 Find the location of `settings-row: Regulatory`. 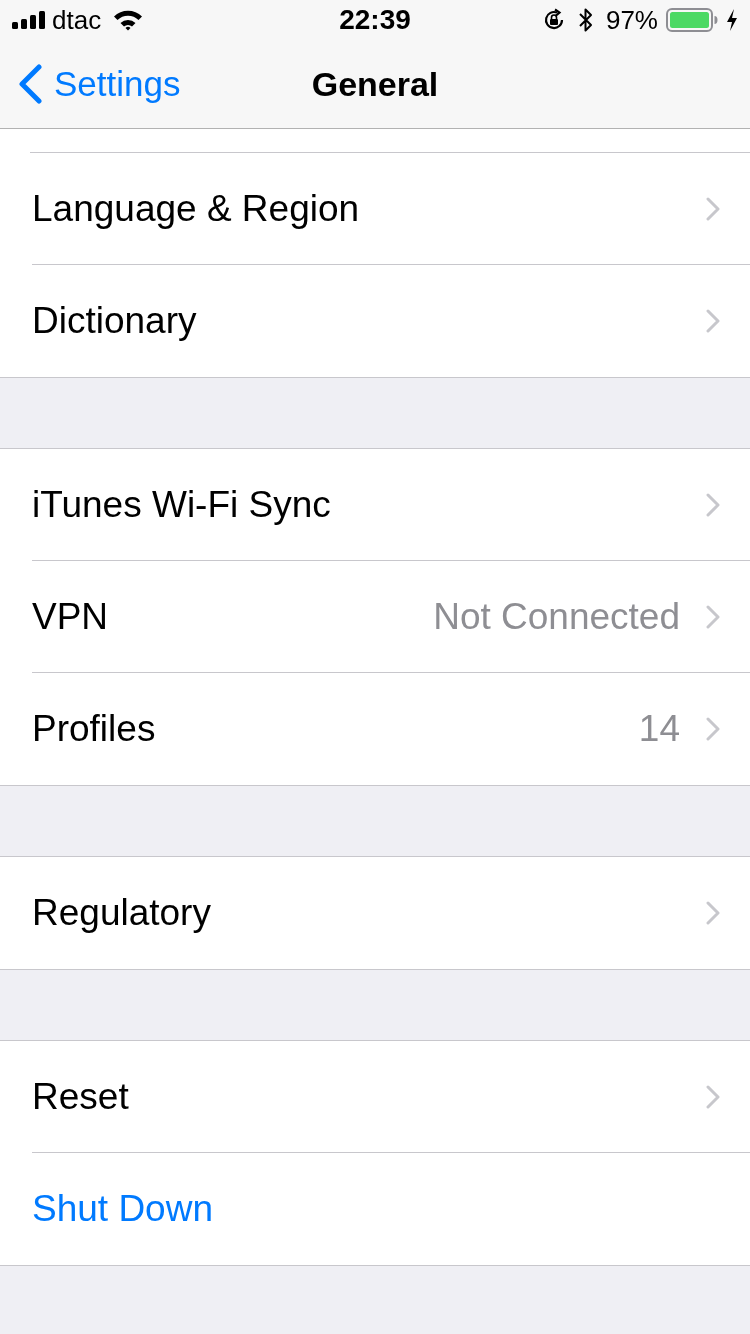

settings-row: Regulatory is located at coordinates (375, 913).